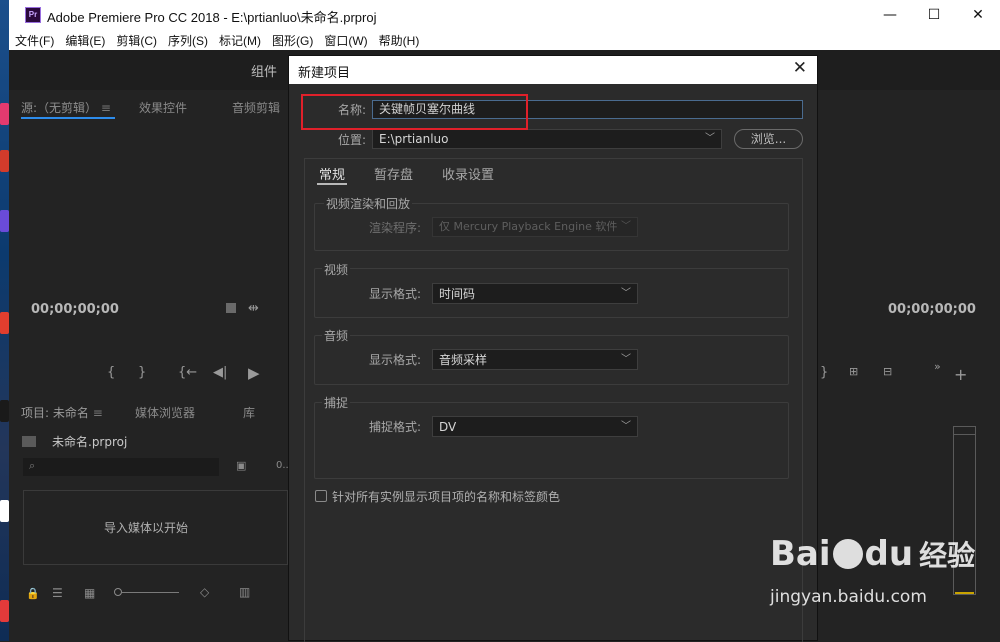  I want to click on tab-ingest-settings: 收录设置, so click(468, 173).